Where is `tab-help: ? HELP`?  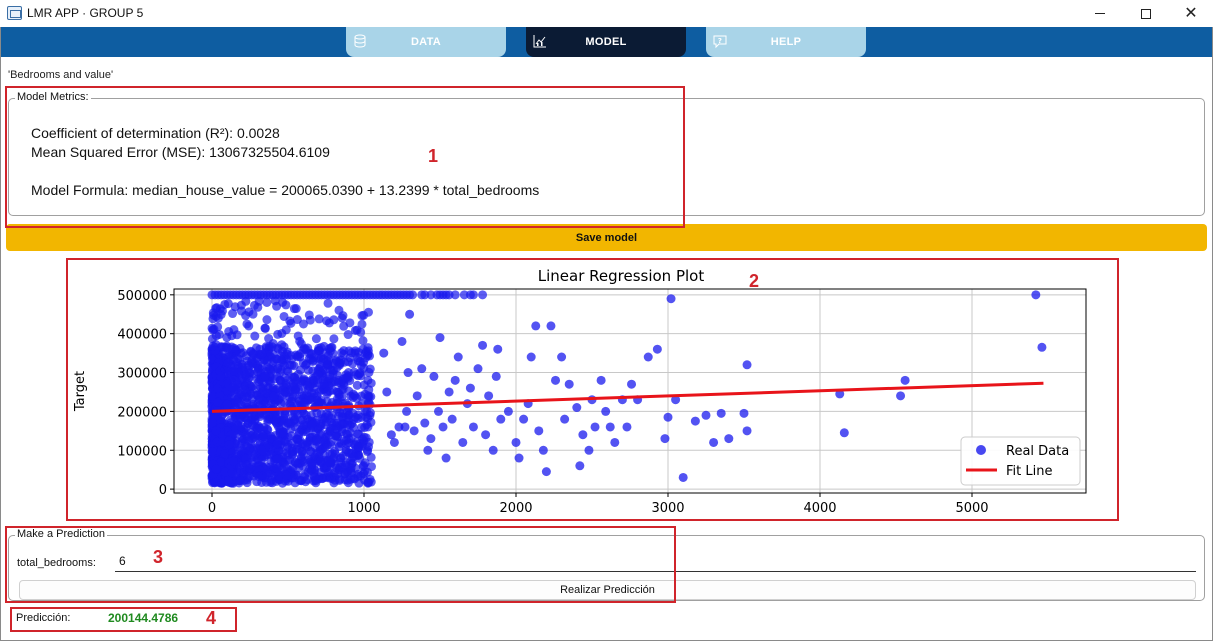 tab-help: ? HELP is located at coordinates (786, 42).